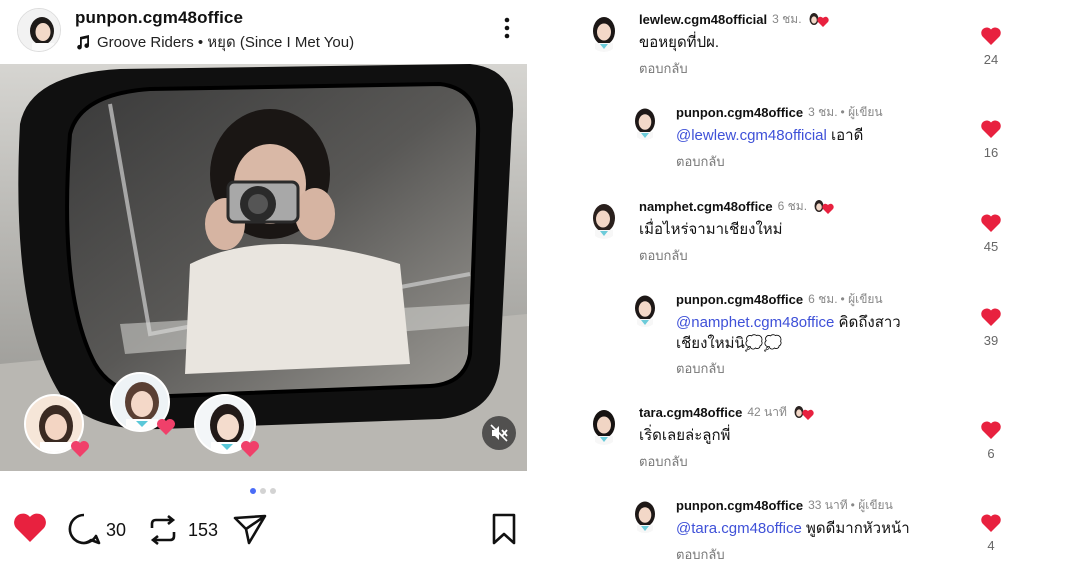 This screenshot has height=566, width=1080. Describe the element at coordinates (991, 152) in the screenshot. I see `comment-like-count: 16` at that location.